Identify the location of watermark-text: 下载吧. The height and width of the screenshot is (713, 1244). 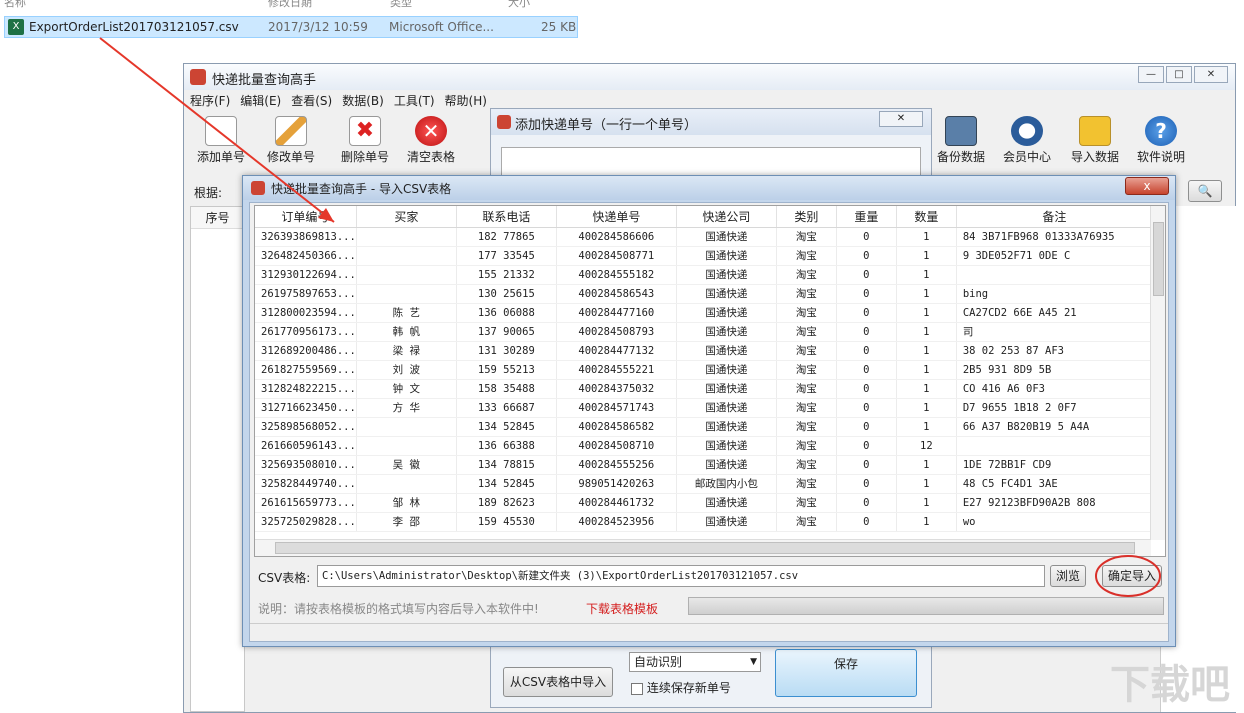
(1170, 685).